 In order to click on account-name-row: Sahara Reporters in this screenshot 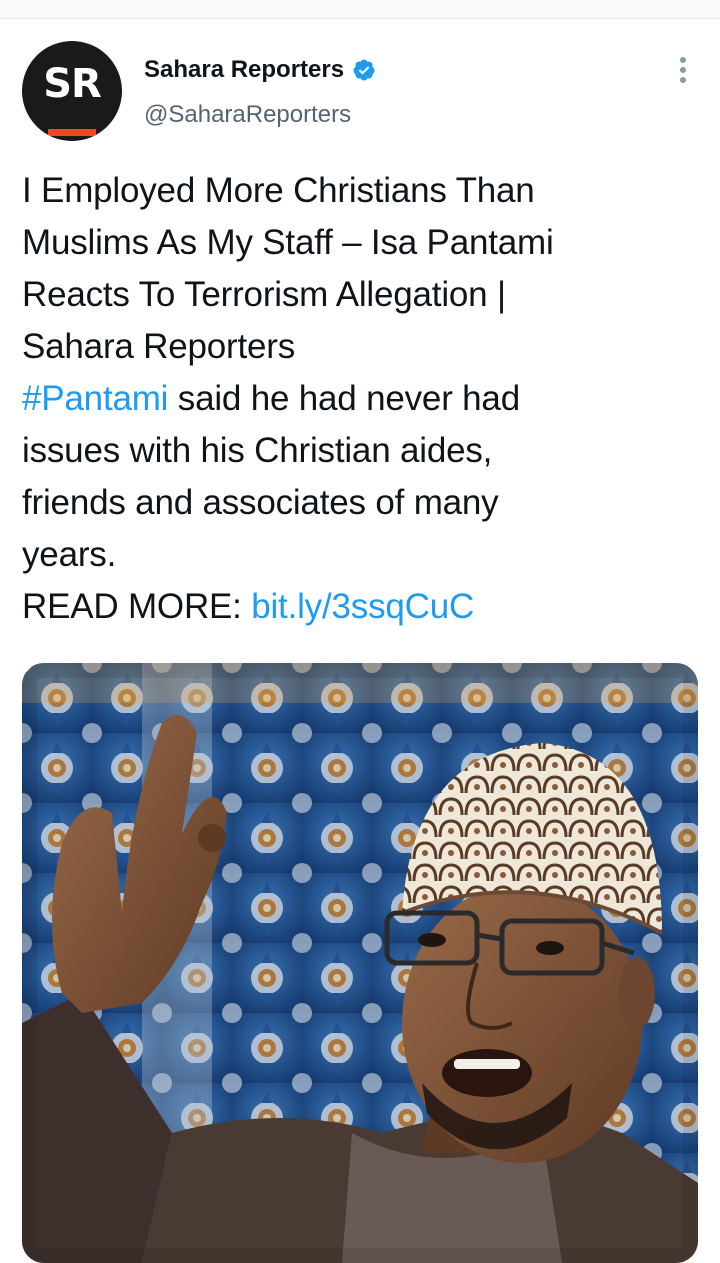, I will do `click(260, 70)`.